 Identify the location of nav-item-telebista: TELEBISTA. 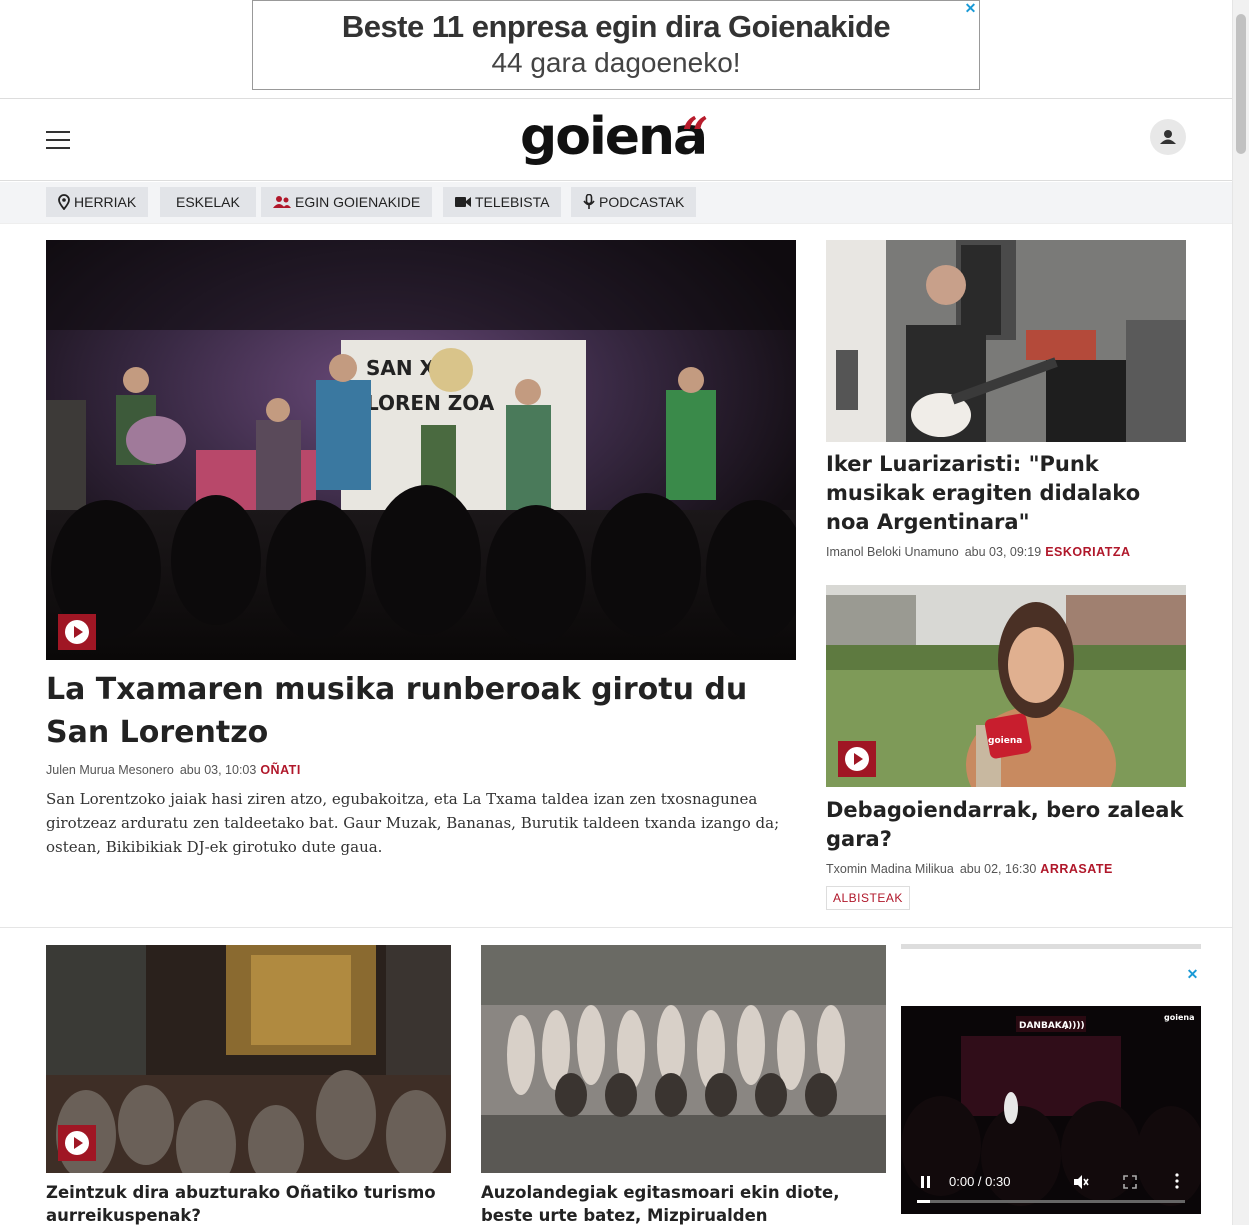
(502, 202).